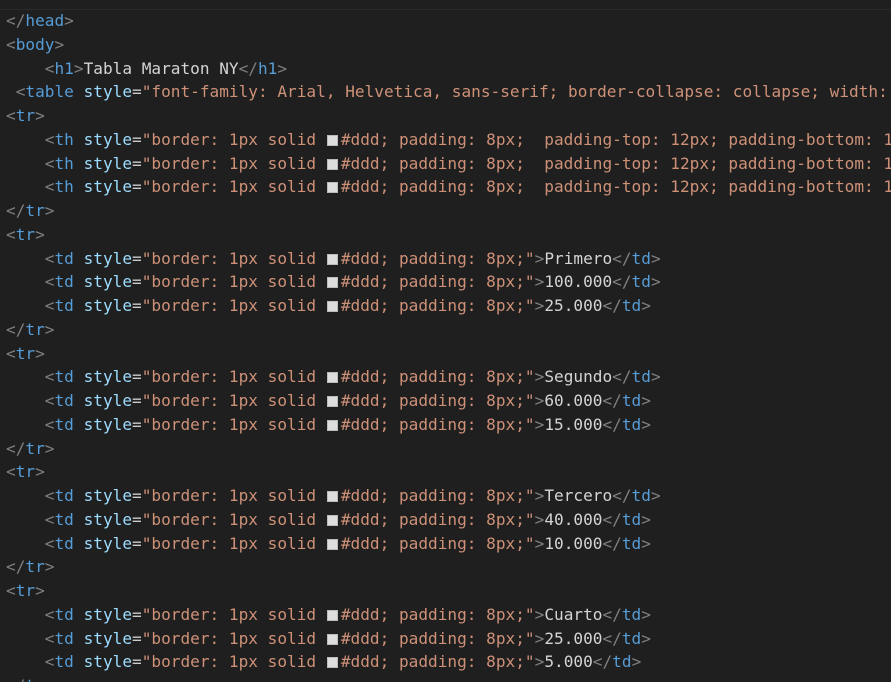  What do you see at coordinates (448, 45) in the screenshot?
I see `code-line: <body>` at bounding box center [448, 45].